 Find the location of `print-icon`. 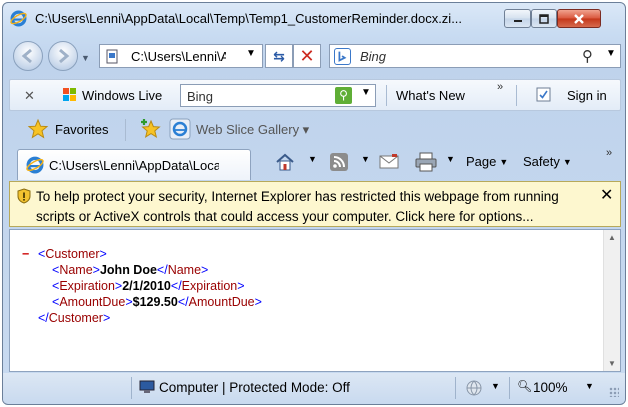

print-icon is located at coordinates (426, 162).